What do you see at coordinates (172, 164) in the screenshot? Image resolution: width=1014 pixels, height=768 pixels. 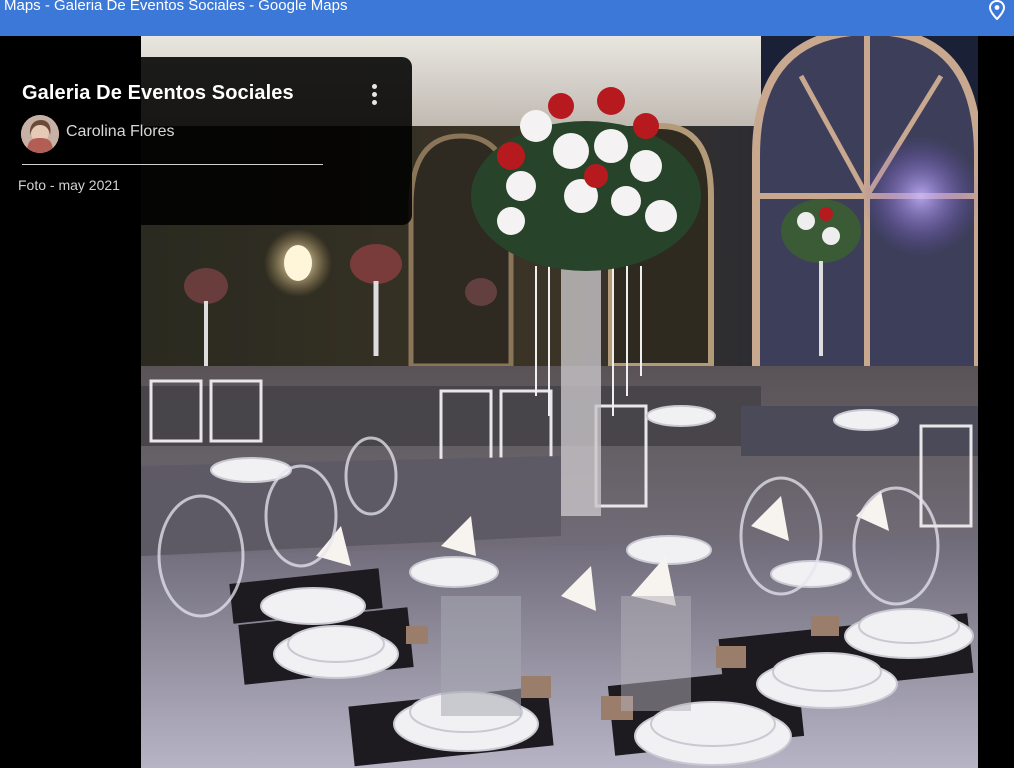 I see `card-divider` at bounding box center [172, 164].